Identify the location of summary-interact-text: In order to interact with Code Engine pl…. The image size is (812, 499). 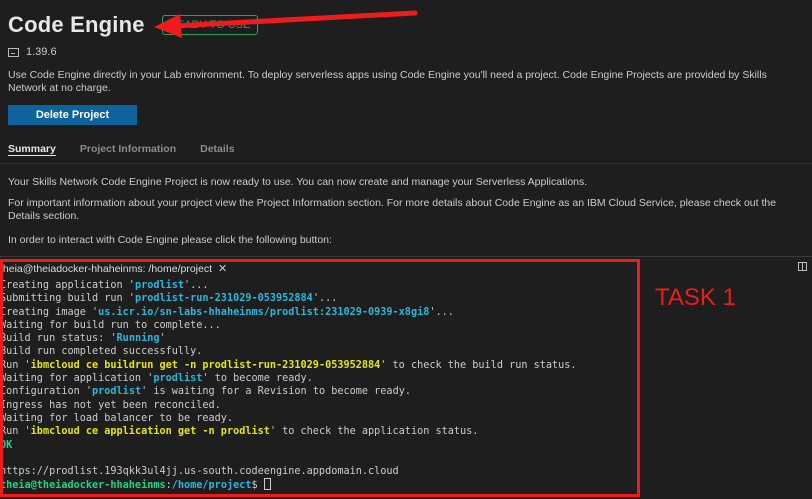
(170, 240).